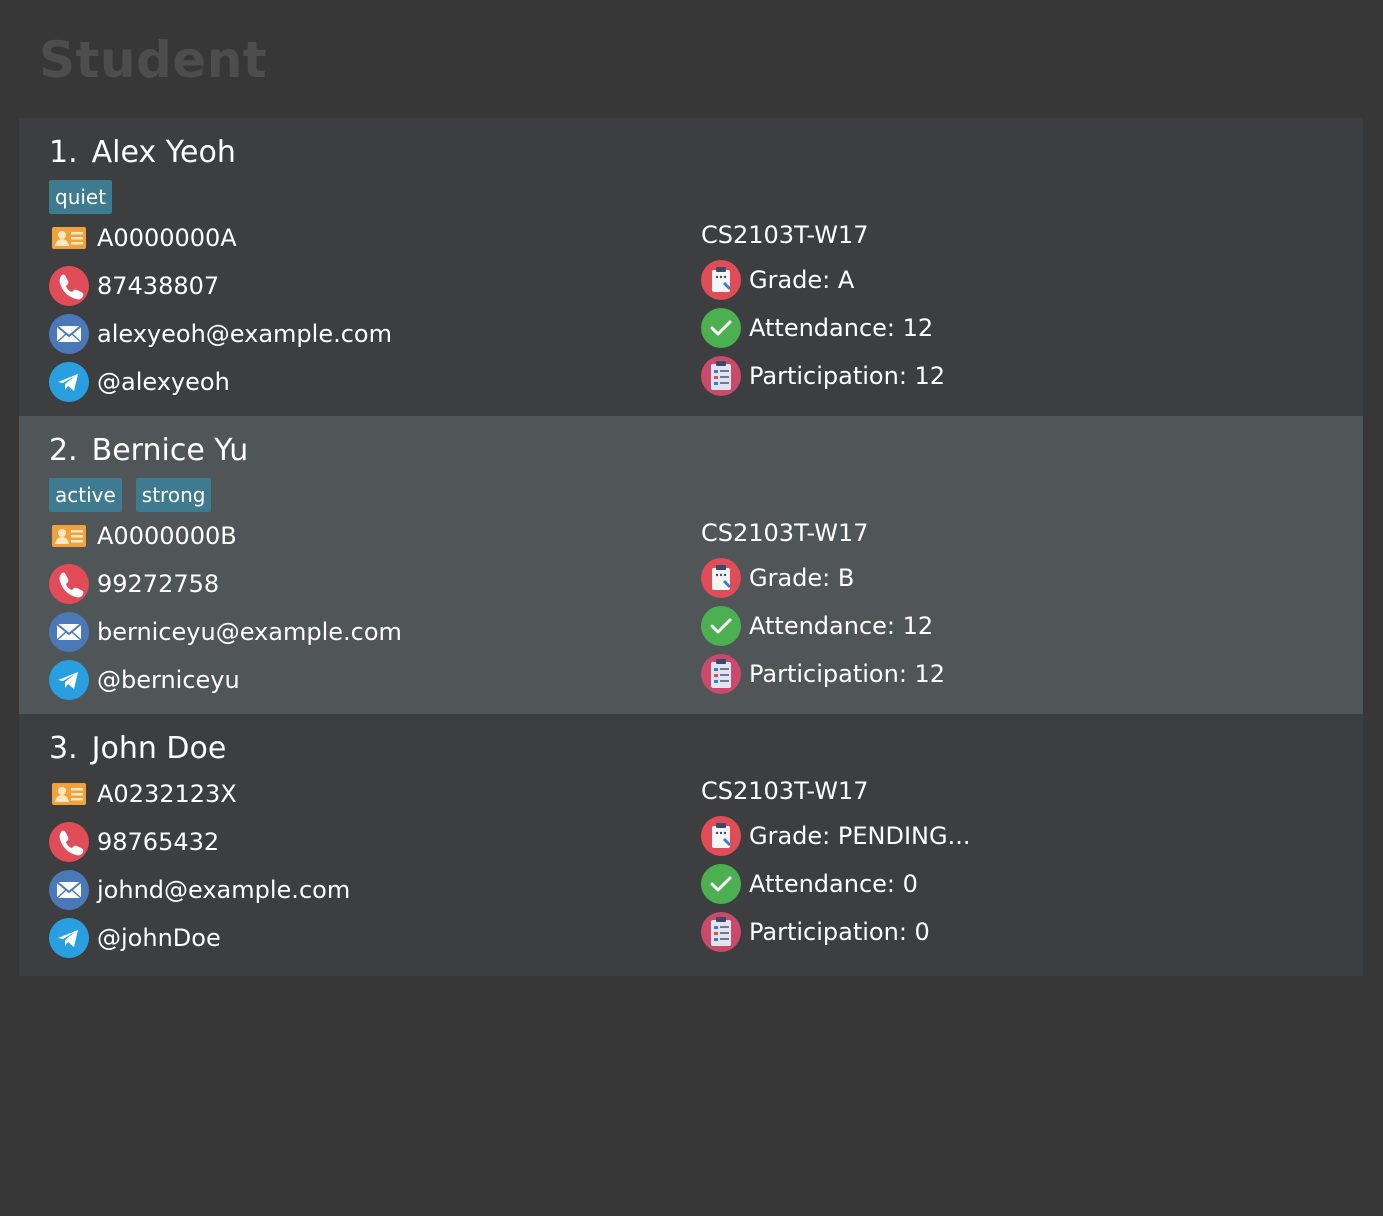 This screenshot has width=1383, height=1216. I want to click on student-name-text: John Doe, so click(159, 748).